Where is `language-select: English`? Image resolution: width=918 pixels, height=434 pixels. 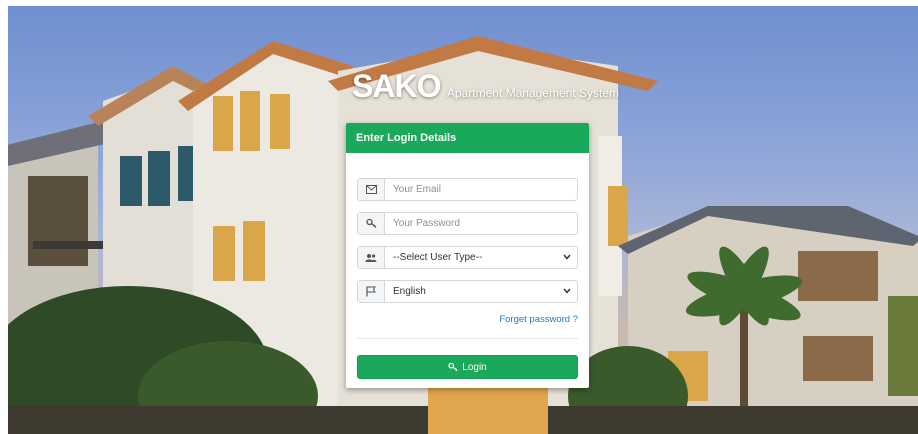 language-select: English is located at coordinates (467, 291).